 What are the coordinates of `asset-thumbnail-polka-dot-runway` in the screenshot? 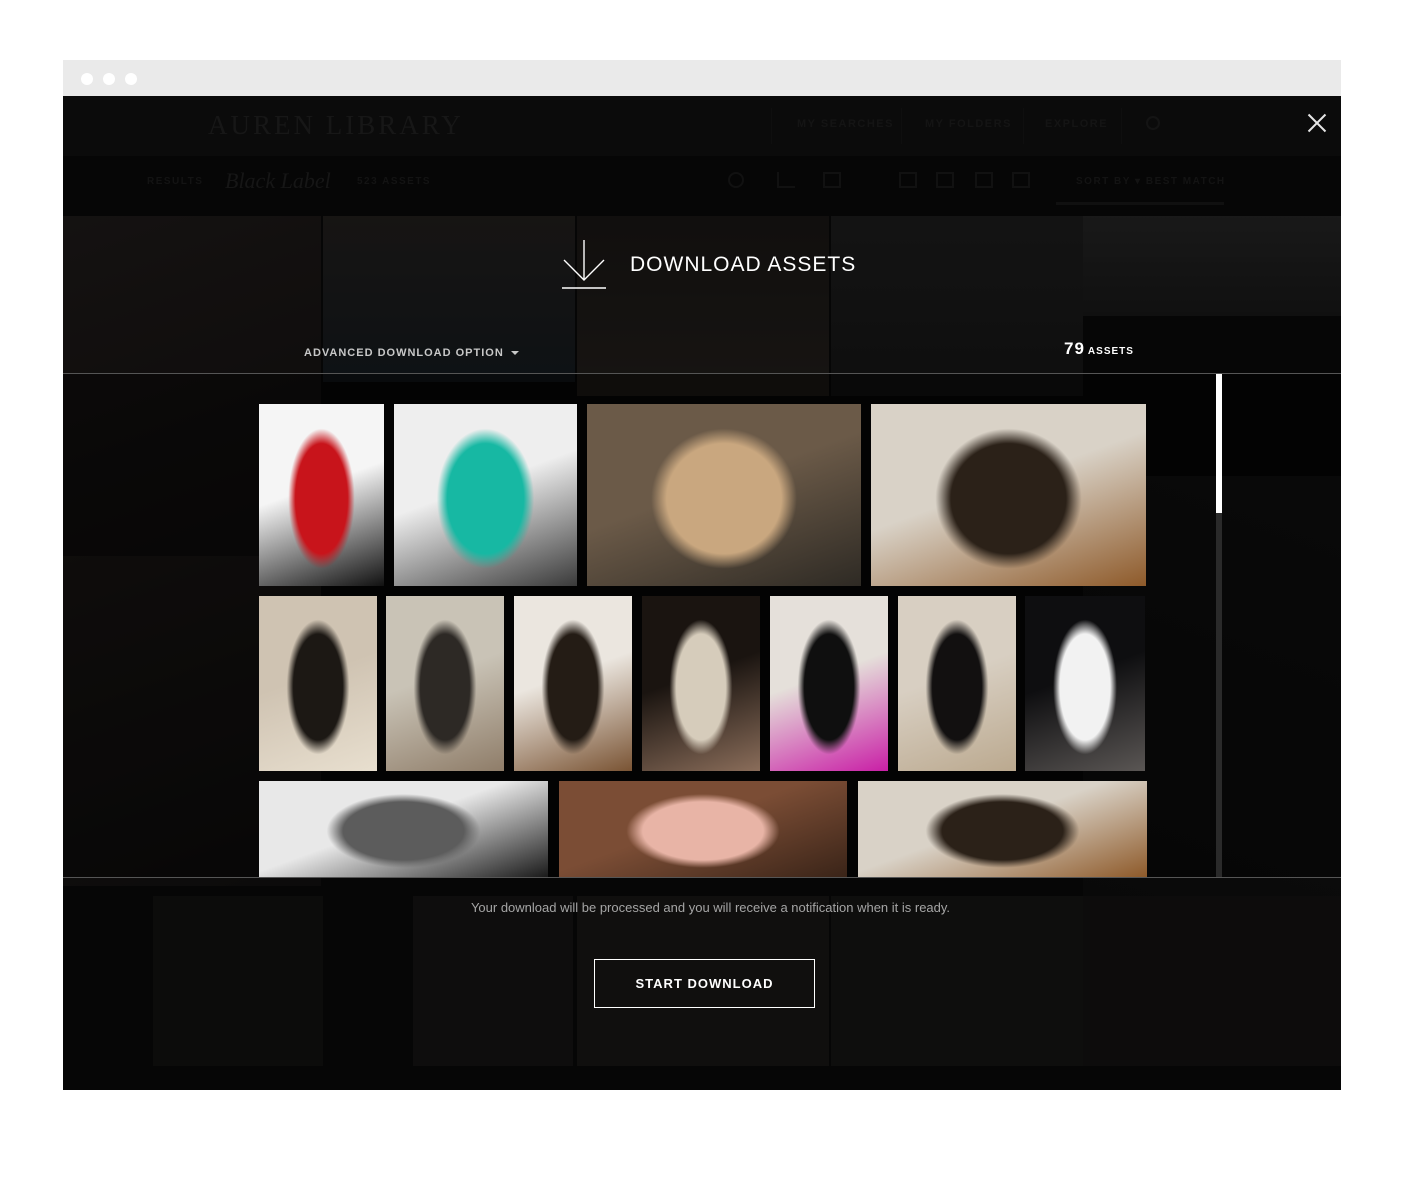 It's located at (1085, 683).